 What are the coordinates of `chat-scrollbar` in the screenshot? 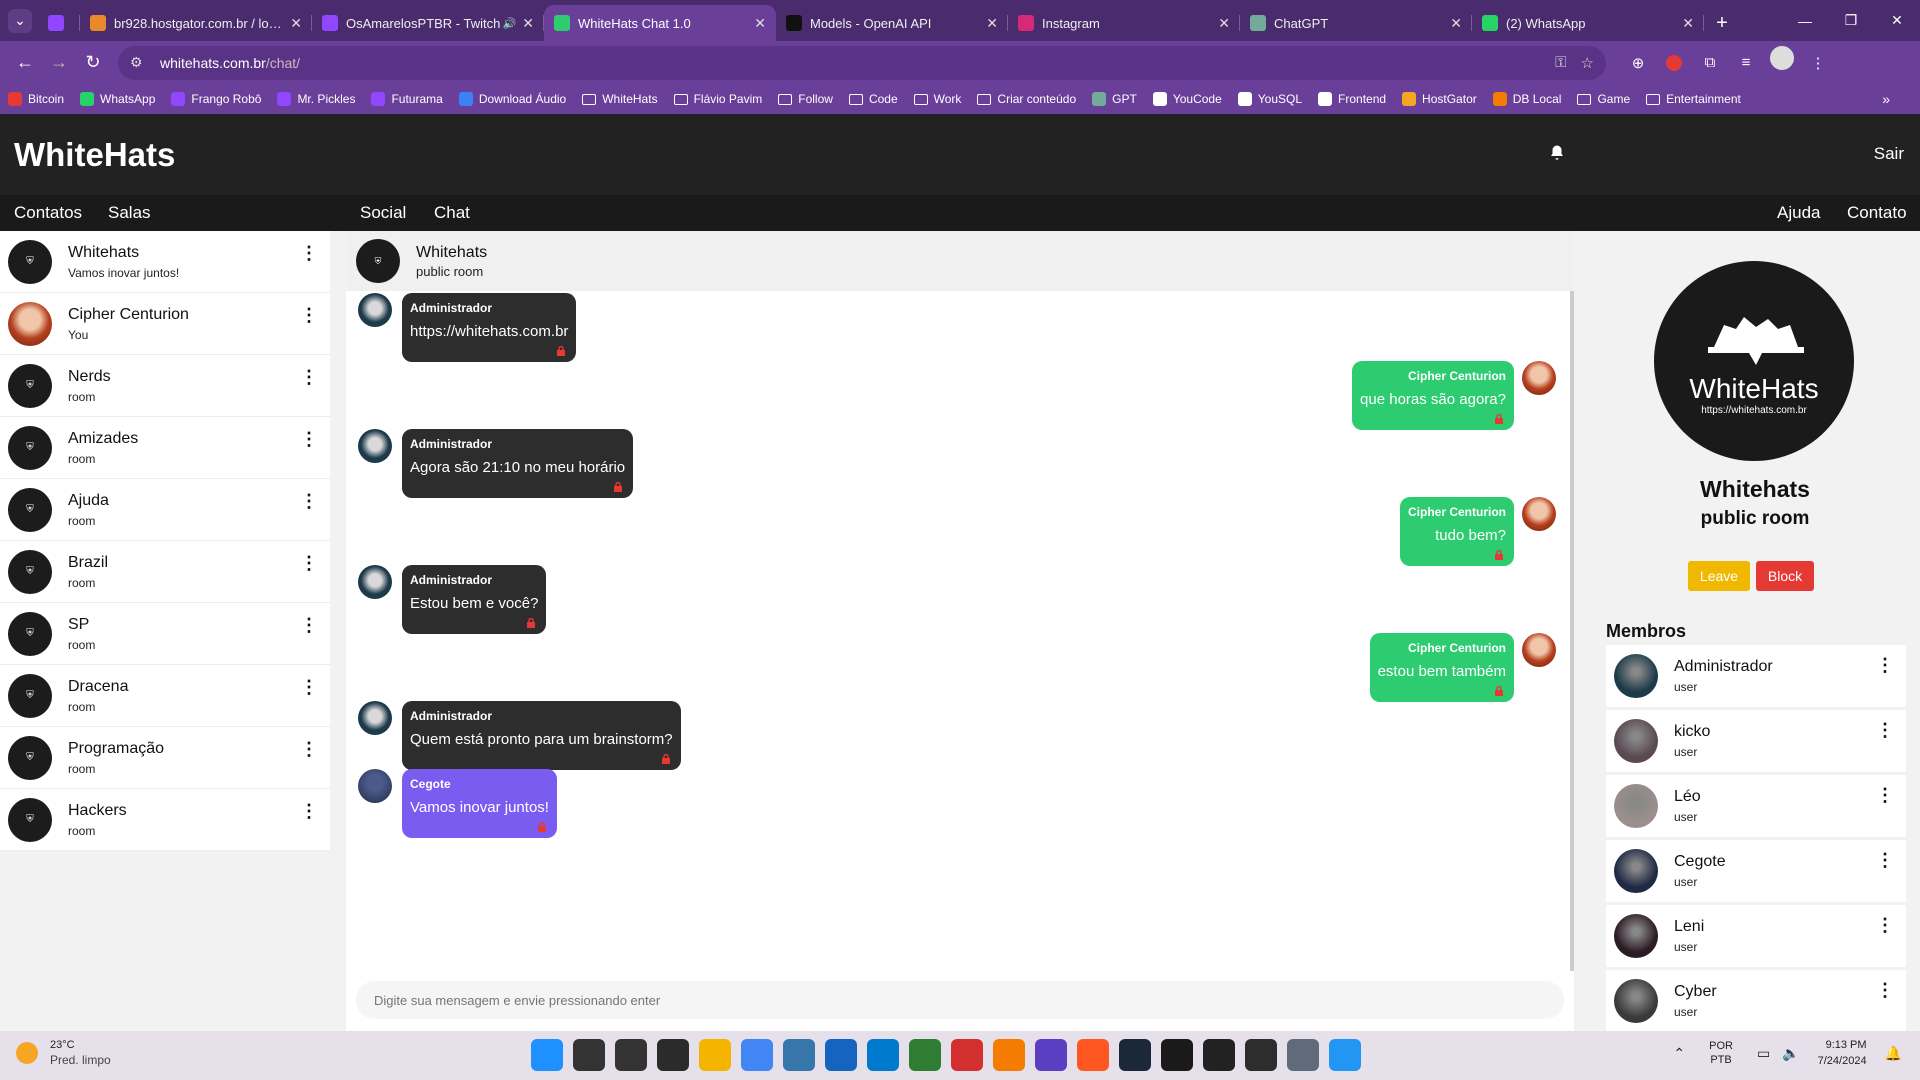 It's located at (1572, 631).